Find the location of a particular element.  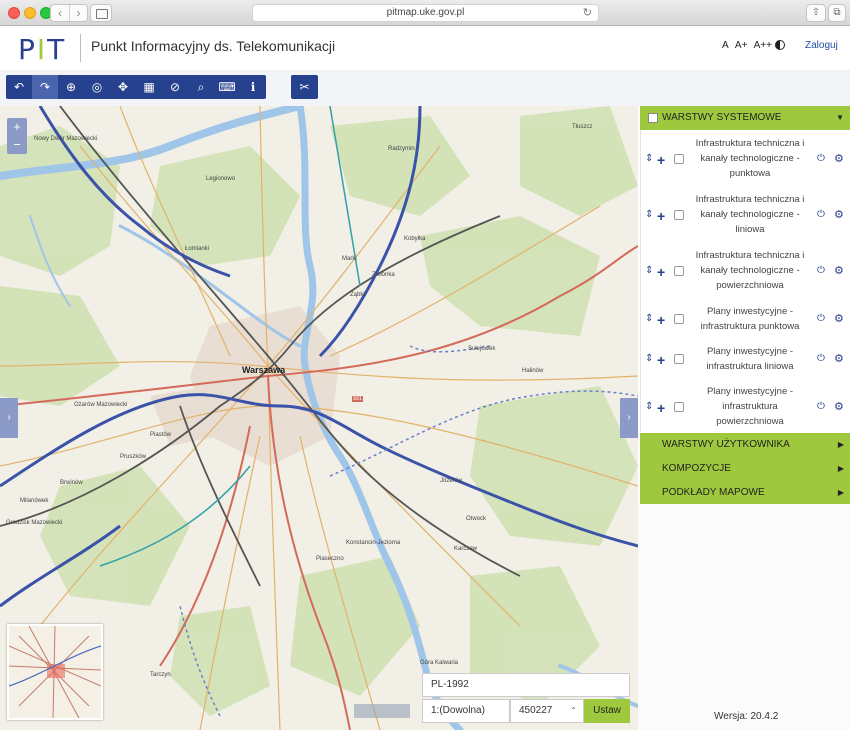

section-title: PODKŁADY MAPOWE is located at coordinates (713, 492).